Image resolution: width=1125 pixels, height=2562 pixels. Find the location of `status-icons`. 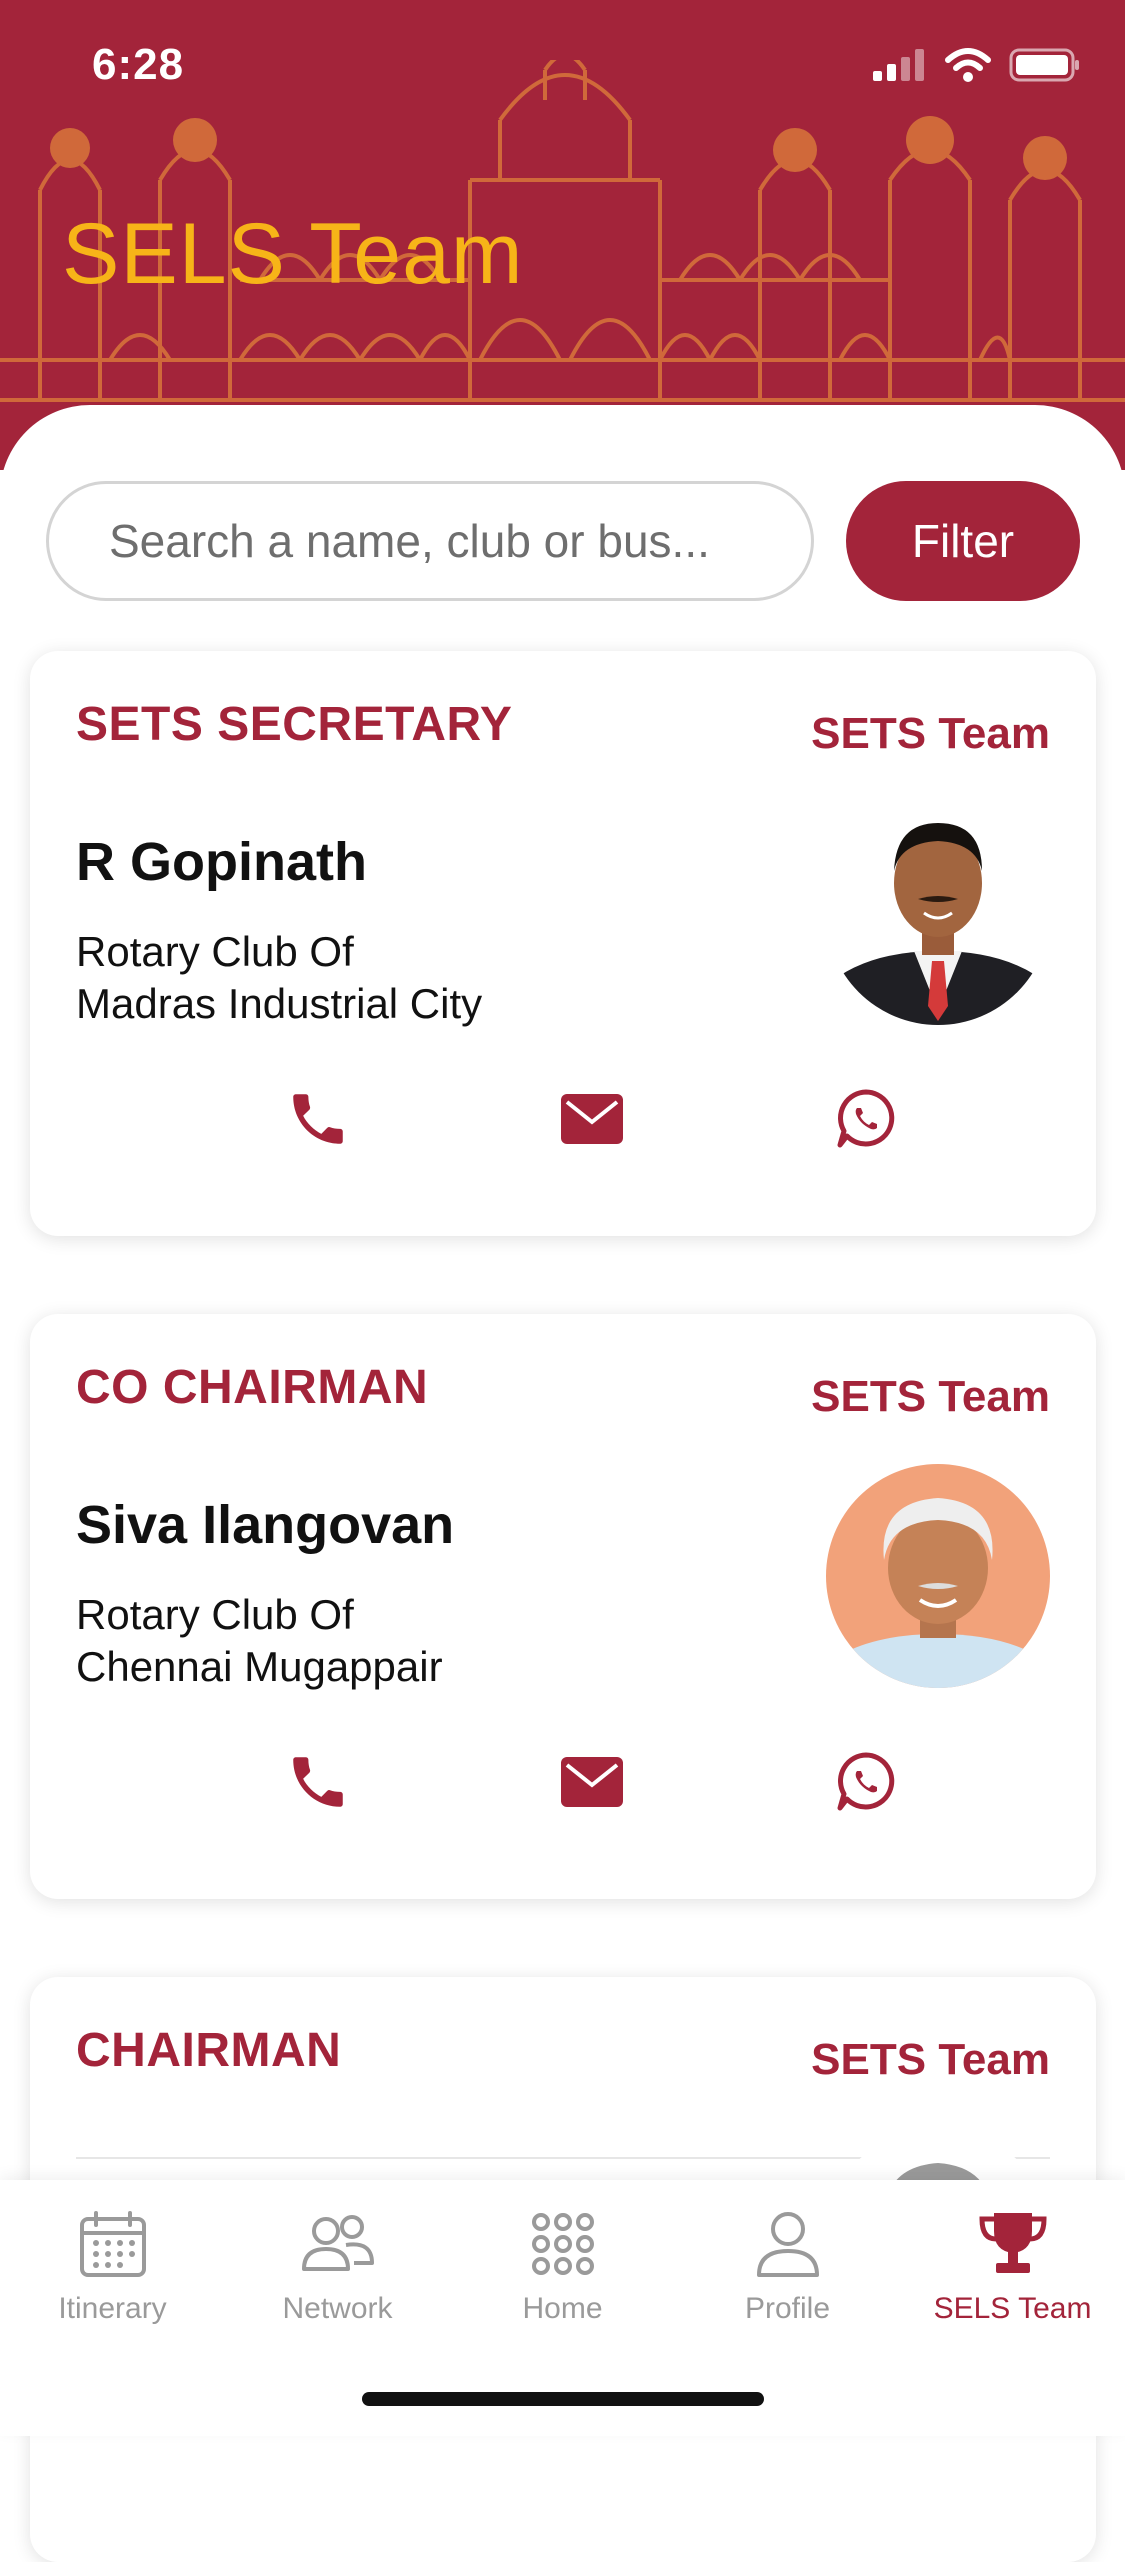

status-icons is located at coordinates (977, 65).